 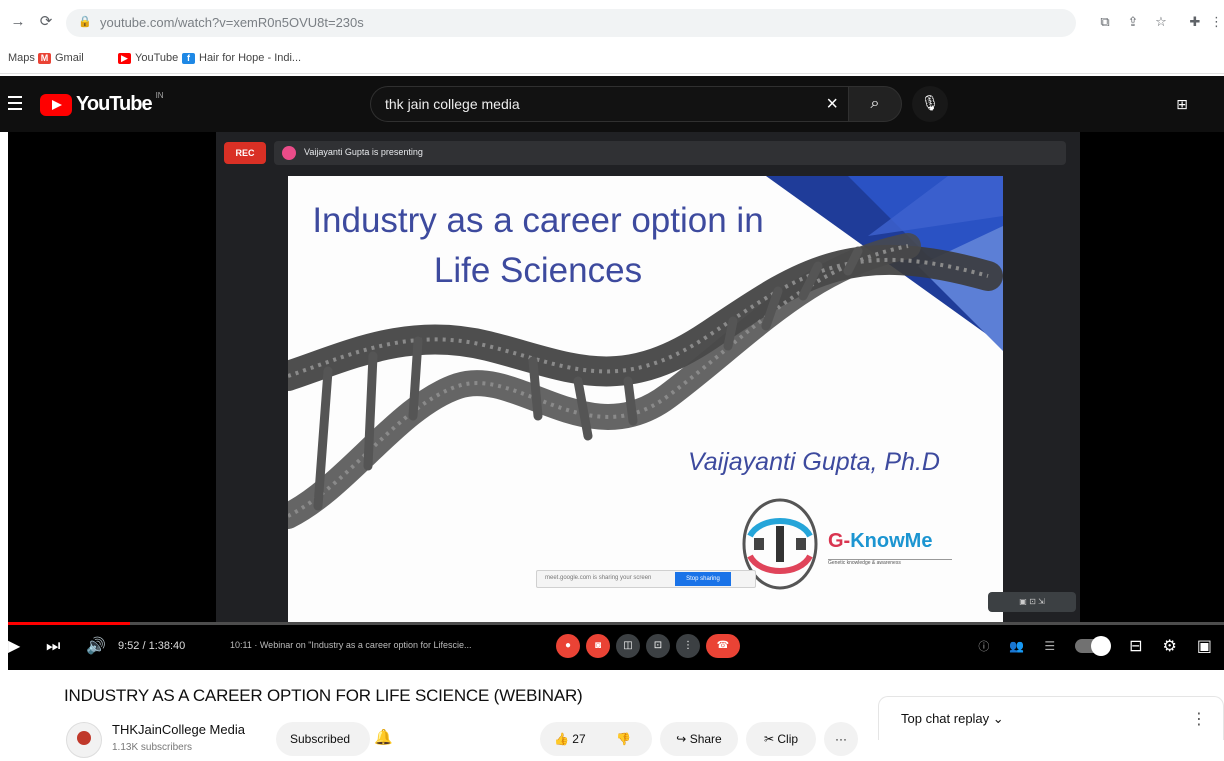 I want to click on meet-chat-icon: ☰, so click(x=1050, y=646).